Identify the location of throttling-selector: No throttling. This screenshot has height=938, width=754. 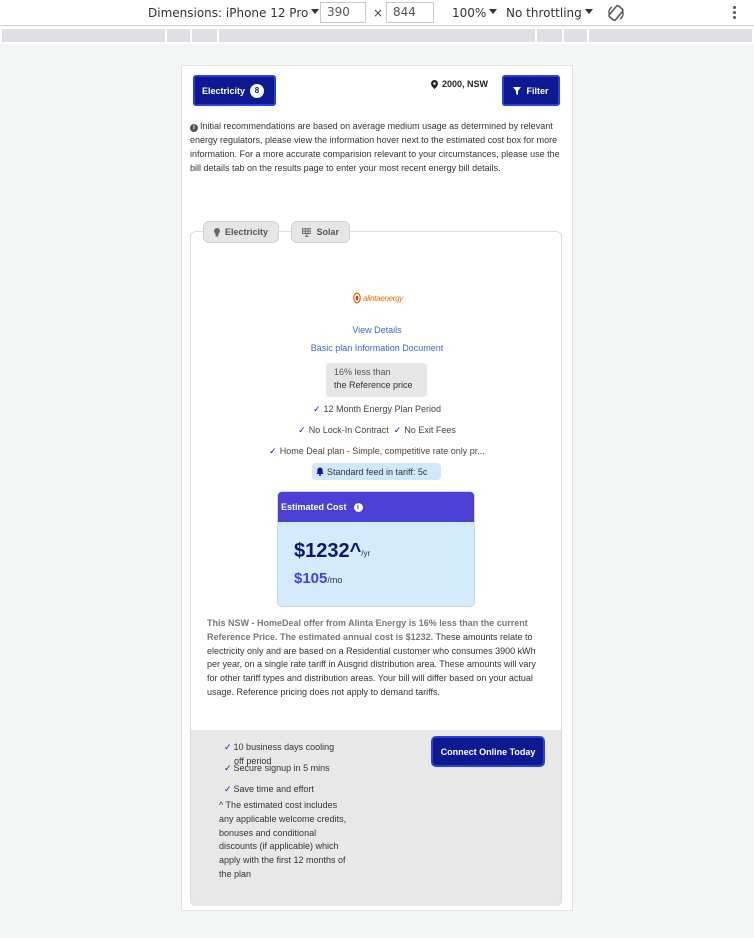
(549, 13).